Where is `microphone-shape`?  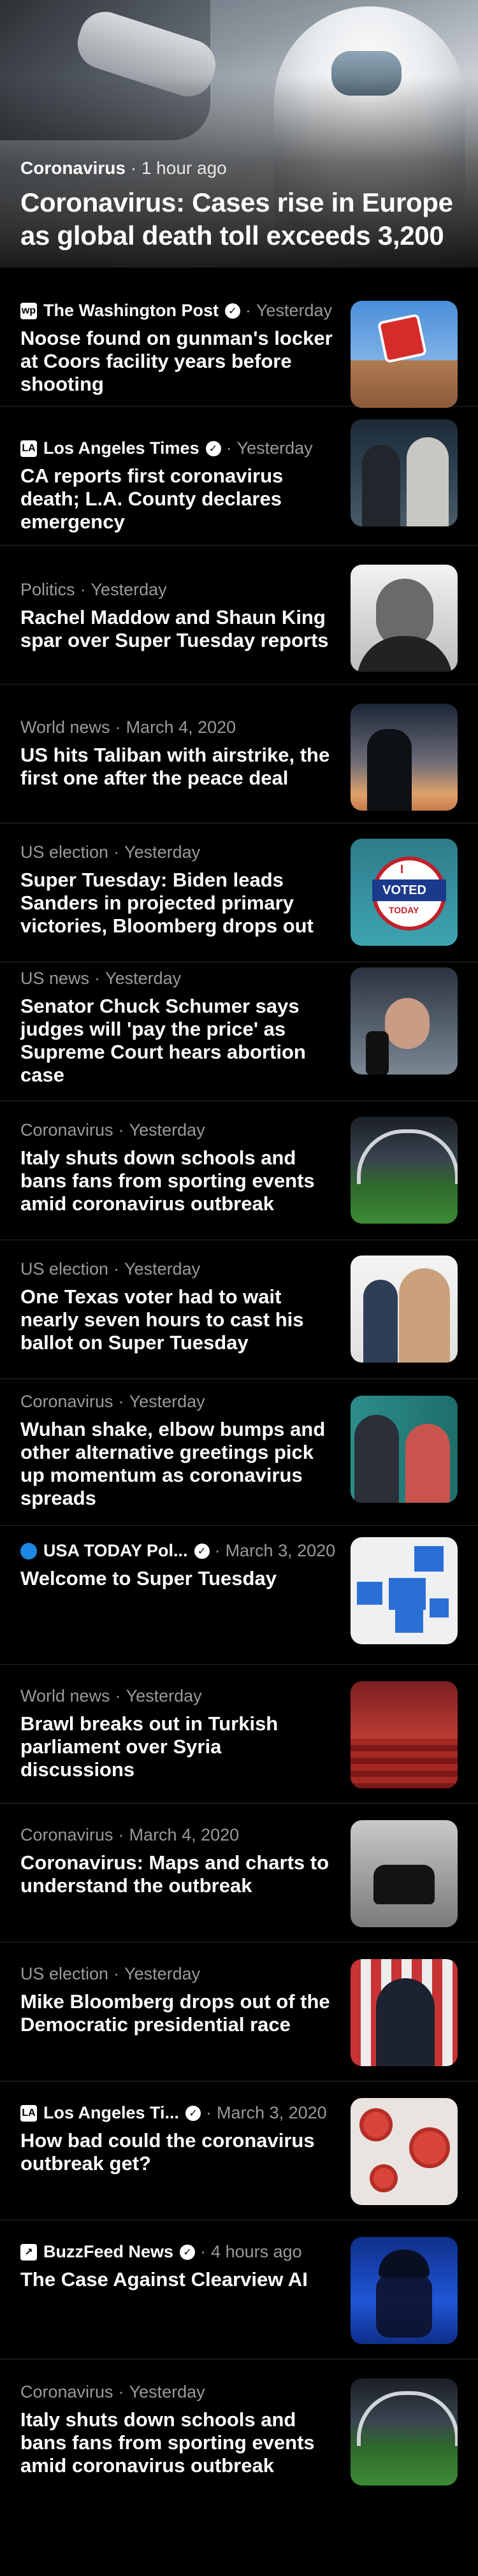 microphone-shape is located at coordinates (377, 1053).